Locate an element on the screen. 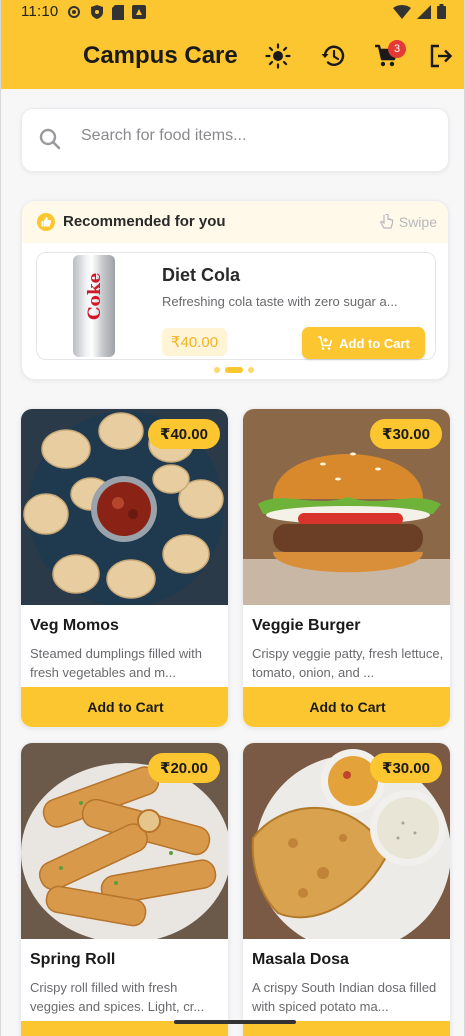 Image resolution: width=465 pixels, height=1036 pixels. logout-icon is located at coordinates (441, 56).